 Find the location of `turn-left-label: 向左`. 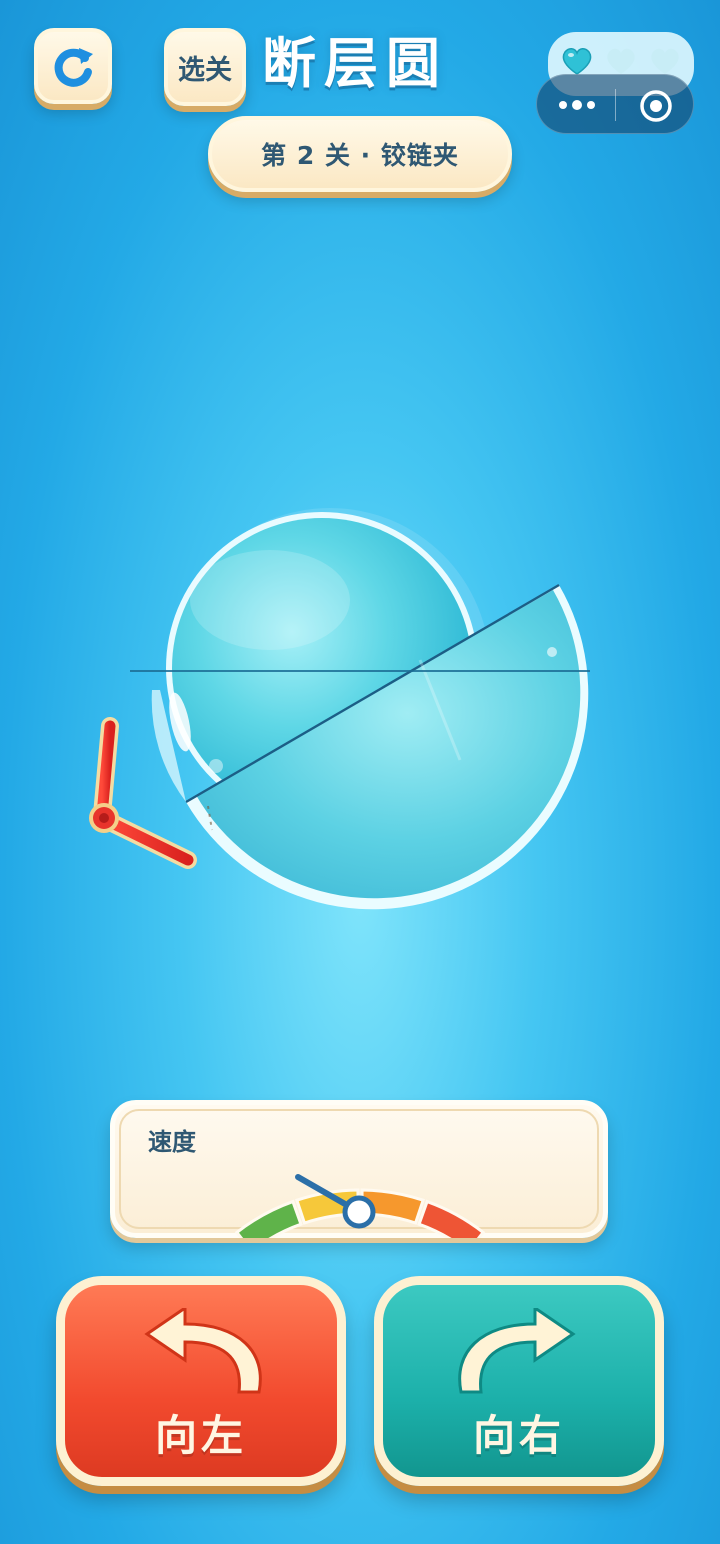

turn-left-label: 向左 is located at coordinates (200, 1435).